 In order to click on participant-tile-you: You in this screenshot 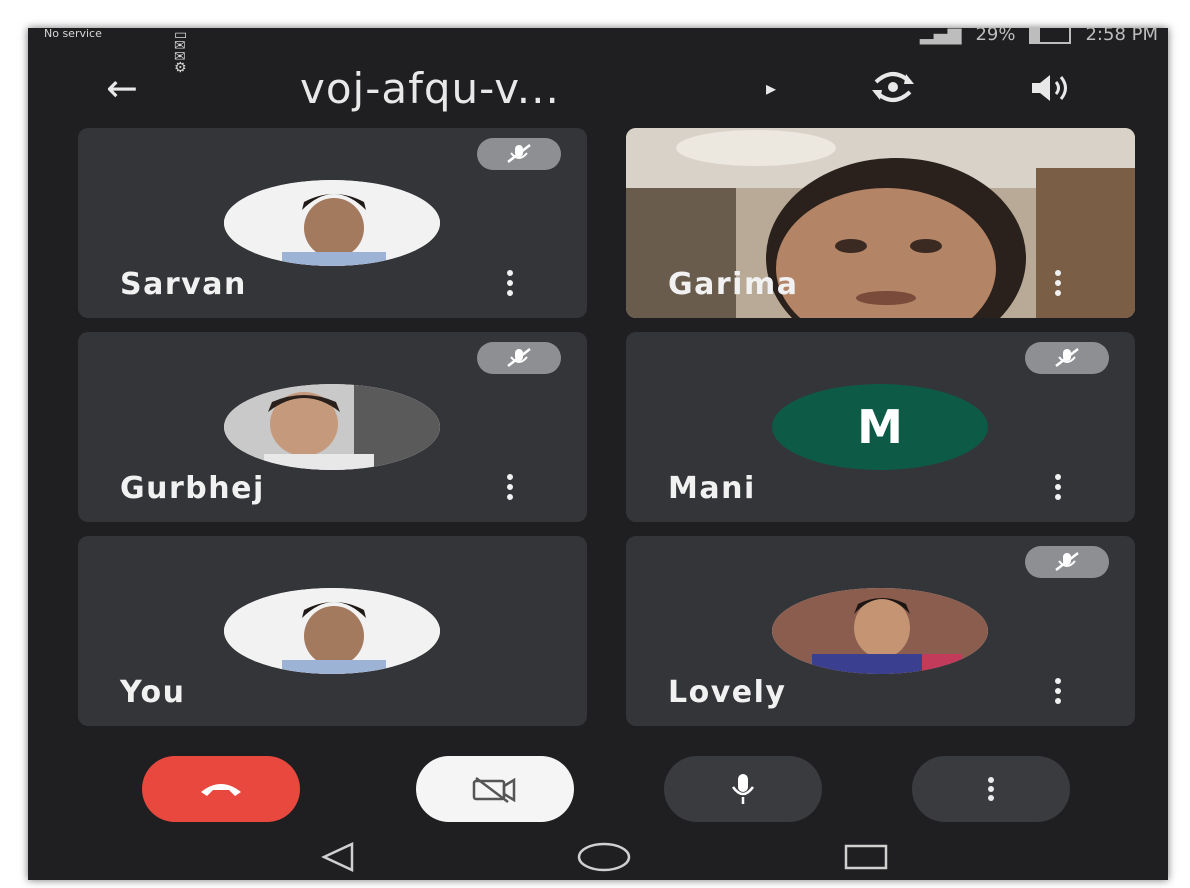, I will do `click(332, 631)`.